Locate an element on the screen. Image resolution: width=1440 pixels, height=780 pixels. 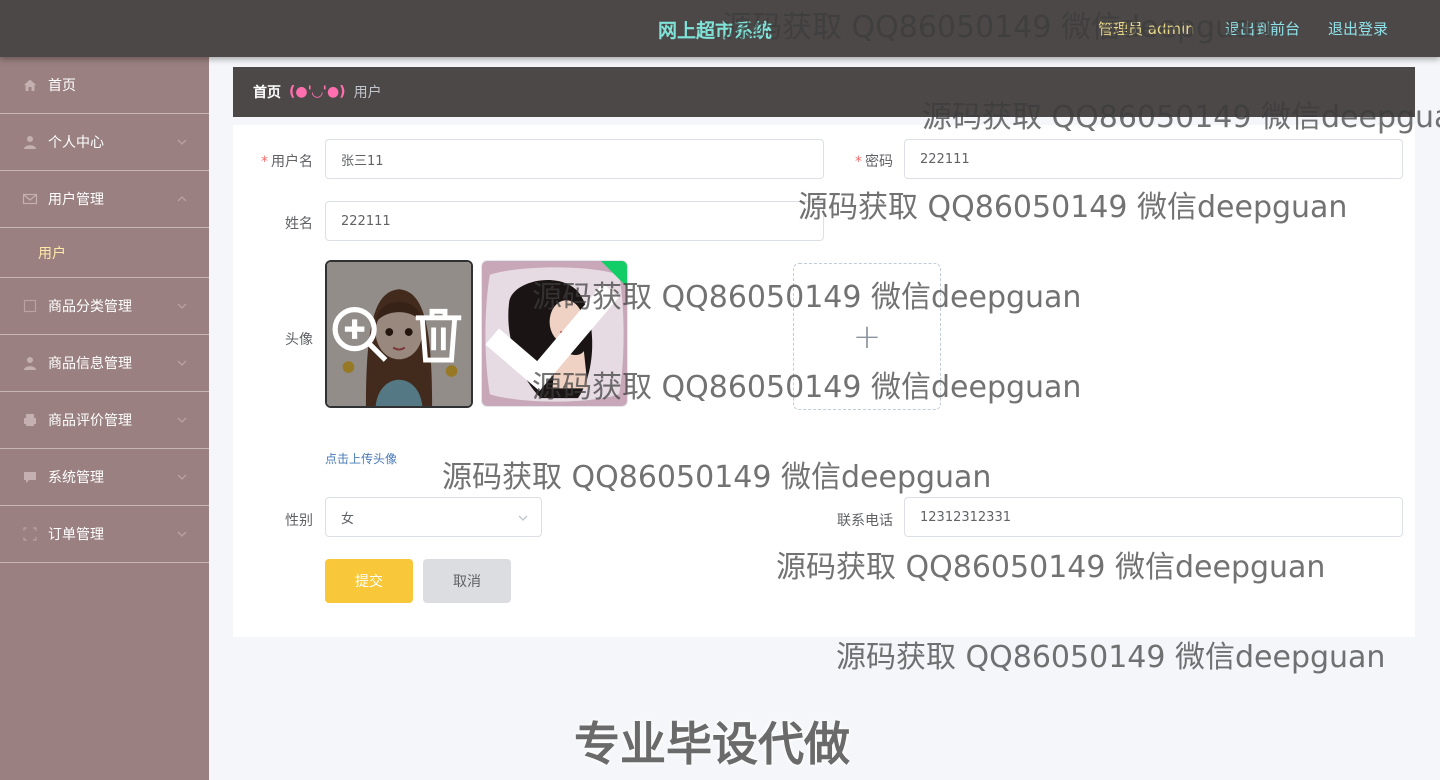
sidebar-item-system-management: 系统管理 is located at coordinates (104, 477).